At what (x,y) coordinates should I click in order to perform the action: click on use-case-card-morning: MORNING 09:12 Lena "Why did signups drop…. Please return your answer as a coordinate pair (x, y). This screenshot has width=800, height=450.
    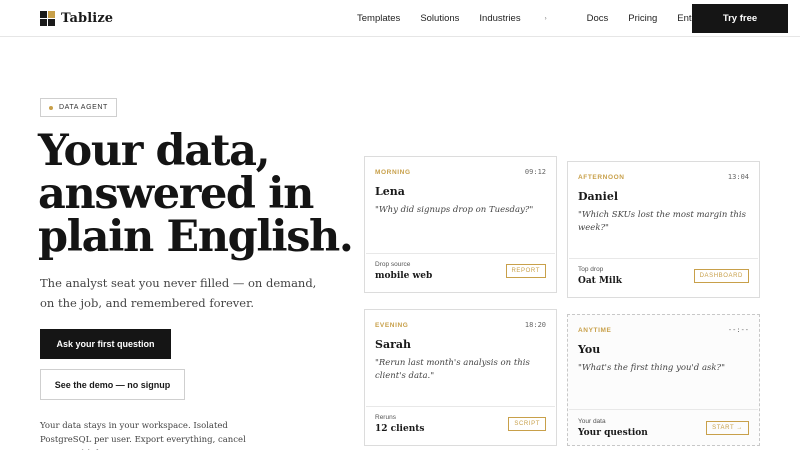
    Looking at the image, I should click on (460, 224).